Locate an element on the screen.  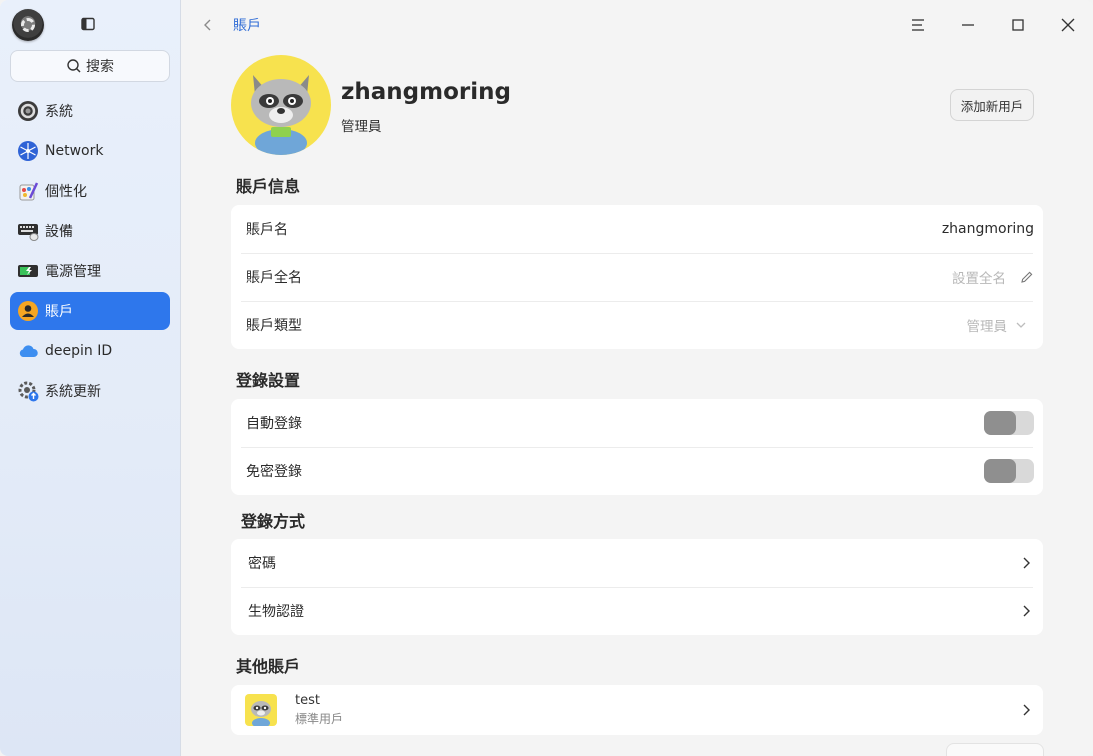
sidebar-item-label: 賬戶 is located at coordinates (59, 312).